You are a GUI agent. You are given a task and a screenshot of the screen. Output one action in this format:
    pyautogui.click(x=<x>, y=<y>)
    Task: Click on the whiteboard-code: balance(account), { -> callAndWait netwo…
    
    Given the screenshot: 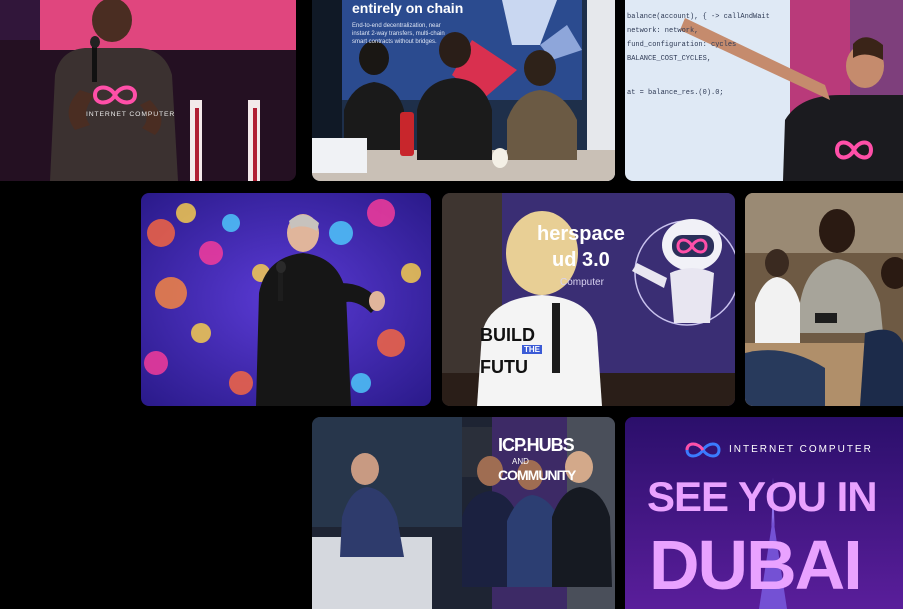 What is the action you would take?
    pyautogui.click(x=707, y=55)
    